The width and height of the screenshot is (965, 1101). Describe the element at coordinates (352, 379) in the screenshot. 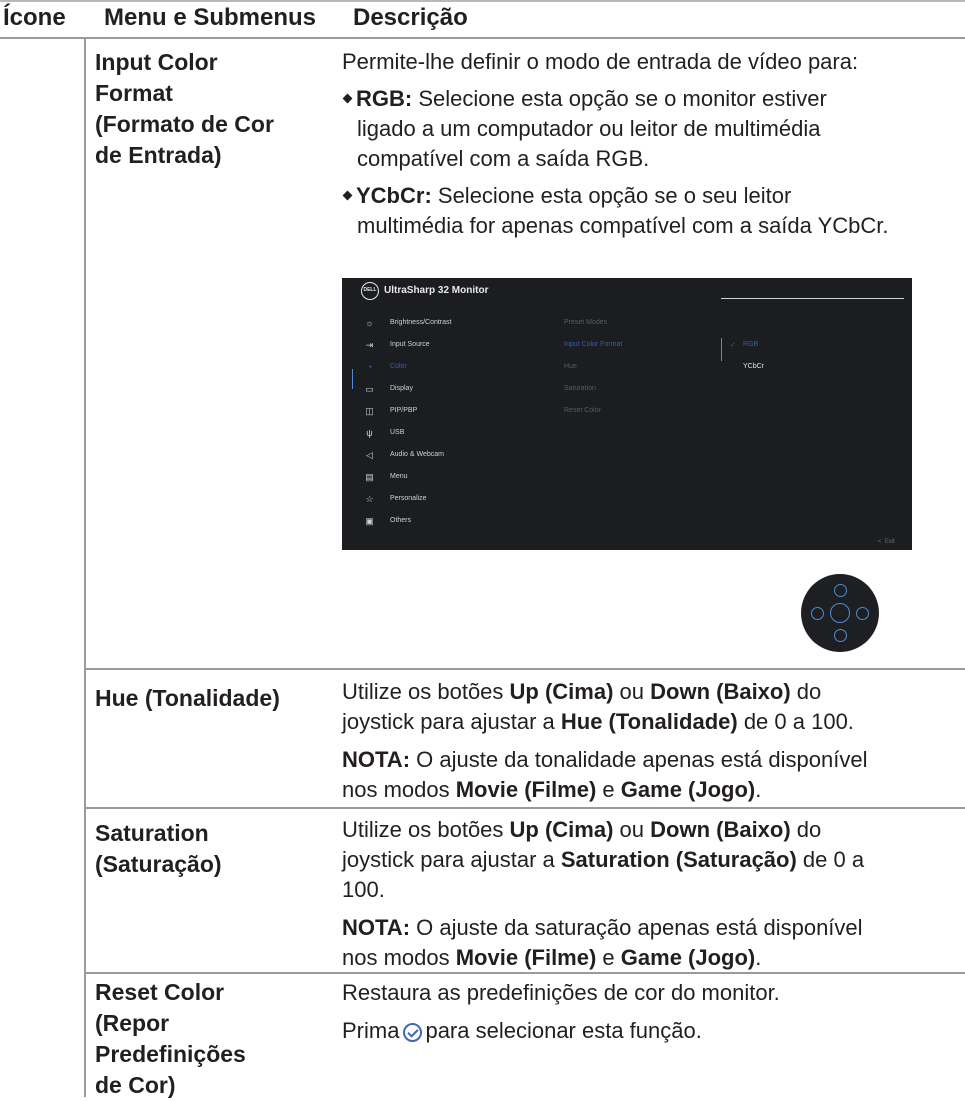

I see `osd-selection-bar` at that location.